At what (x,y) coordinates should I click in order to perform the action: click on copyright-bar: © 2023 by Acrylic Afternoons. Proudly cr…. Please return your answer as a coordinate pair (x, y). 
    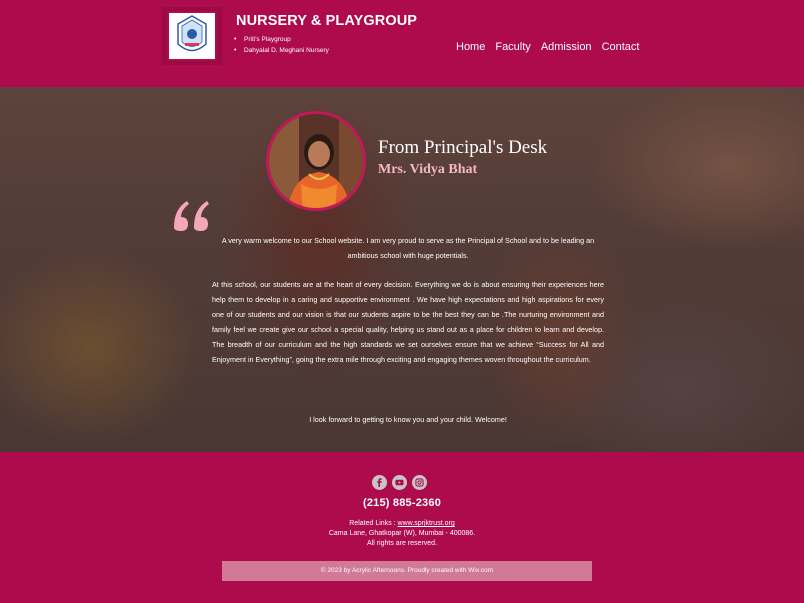
    Looking at the image, I should click on (407, 571).